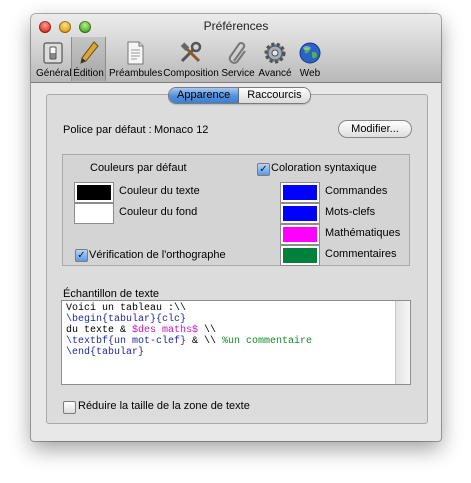 The width and height of the screenshot is (471, 483). I want to click on background-color-label: Couleur du fond, so click(158, 212).